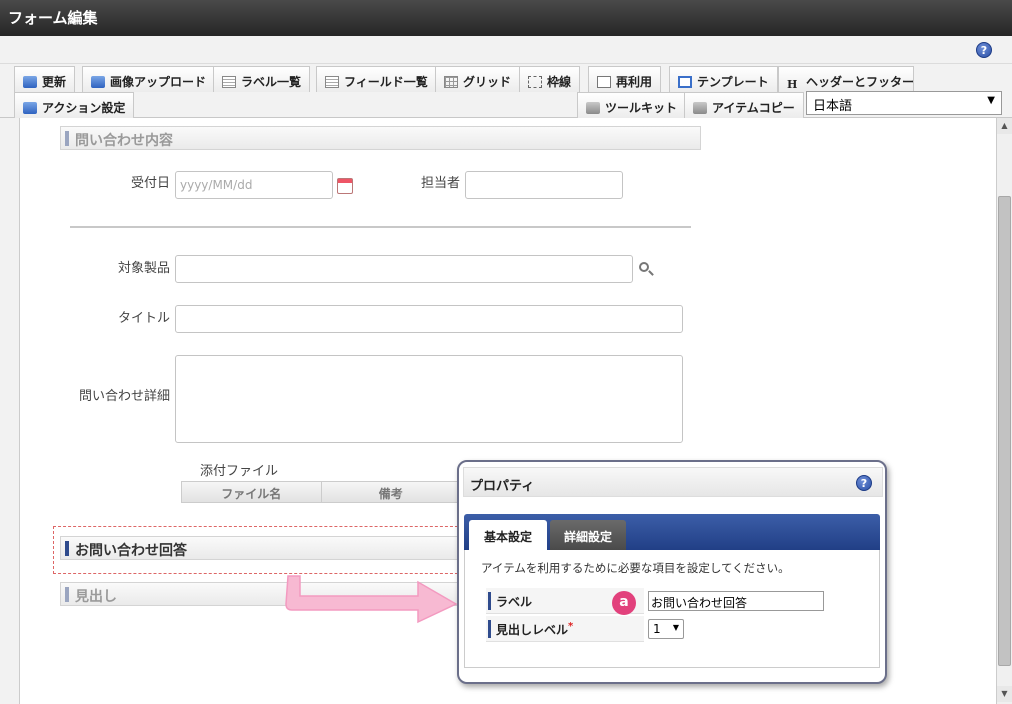 The width and height of the screenshot is (1012, 704). I want to click on help-bar: ?, so click(506, 50).